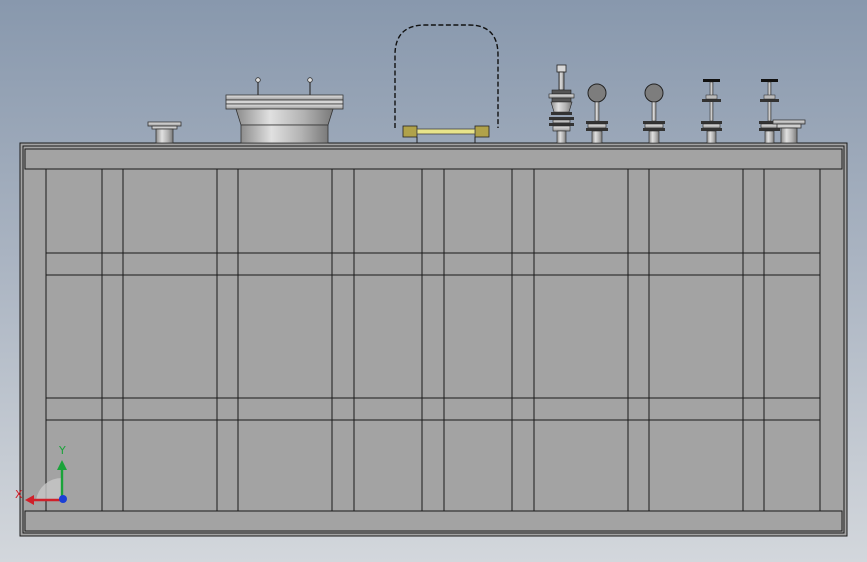 This screenshot has height=562, width=867. I want to click on axis-x-label: X, so click(19, 494).